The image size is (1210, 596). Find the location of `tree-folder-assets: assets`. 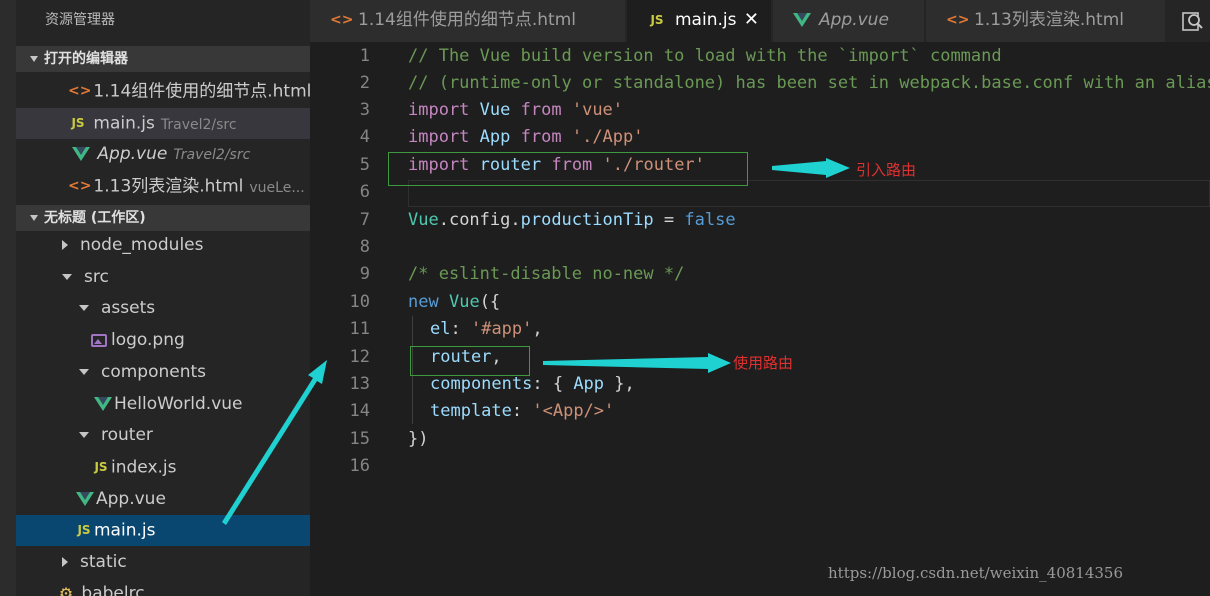

tree-folder-assets: assets is located at coordinates (163, 308).